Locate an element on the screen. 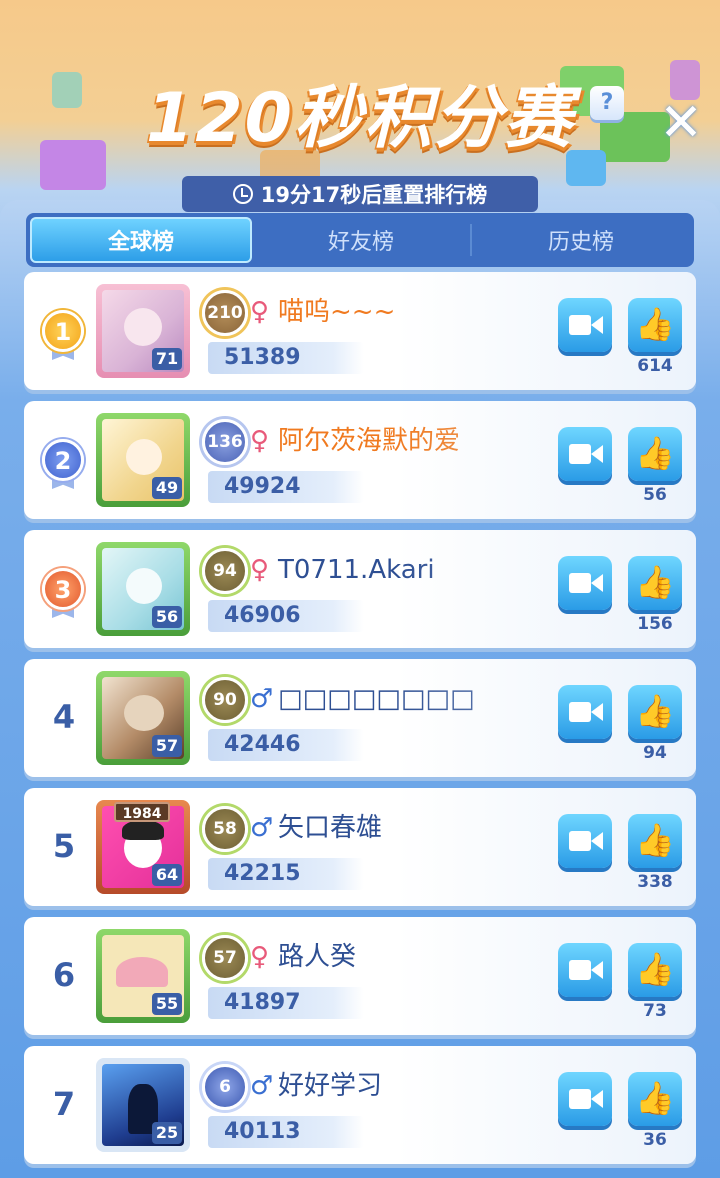 The width and height of the screenshot is (720, 1178). leaderboard-row: 5 1984 64 58 ♂ 矢口春雄 42215 👍 338 is located at coordinates (360, 847).